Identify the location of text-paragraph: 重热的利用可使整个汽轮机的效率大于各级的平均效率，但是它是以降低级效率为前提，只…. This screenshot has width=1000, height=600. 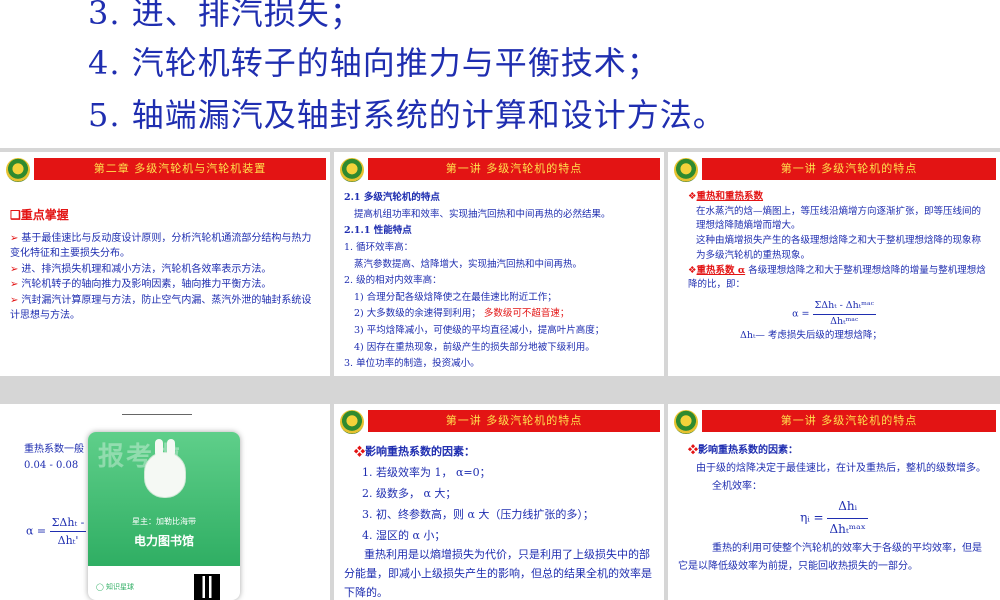
(830, 558).